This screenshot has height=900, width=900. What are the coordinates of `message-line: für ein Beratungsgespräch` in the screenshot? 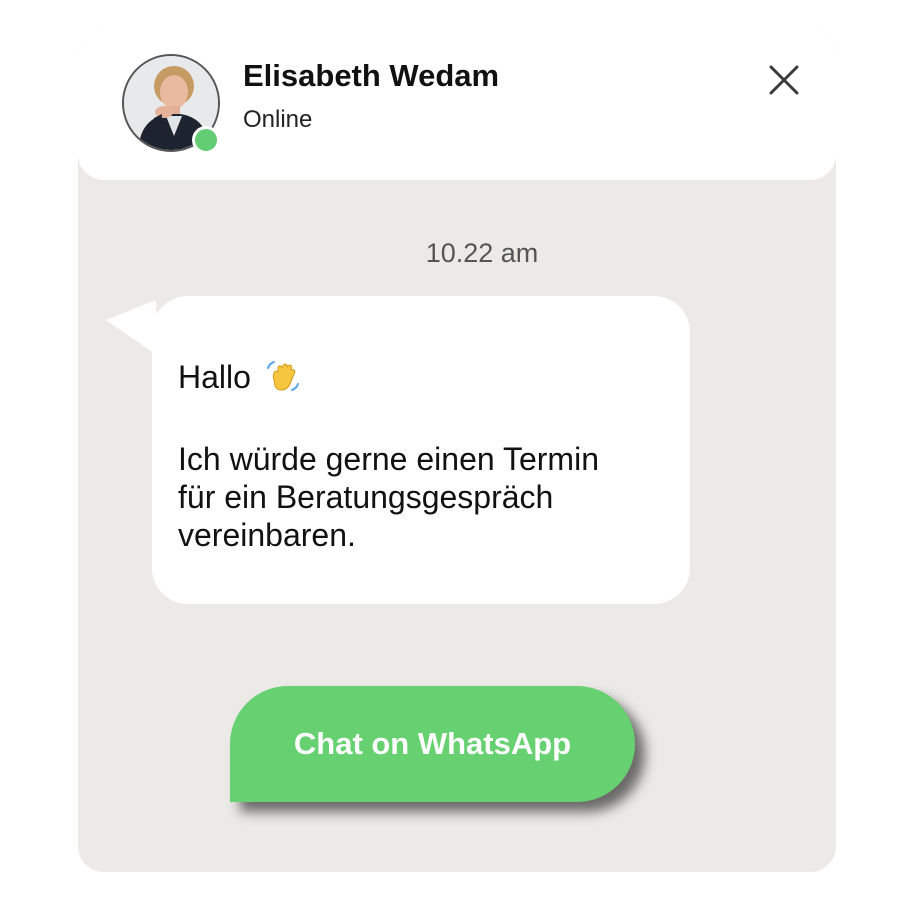 It's located at (366, 497).